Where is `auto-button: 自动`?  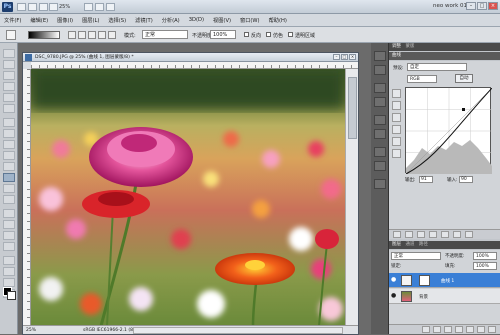 auto-button: 自动 is located at coordinates (464, 78).